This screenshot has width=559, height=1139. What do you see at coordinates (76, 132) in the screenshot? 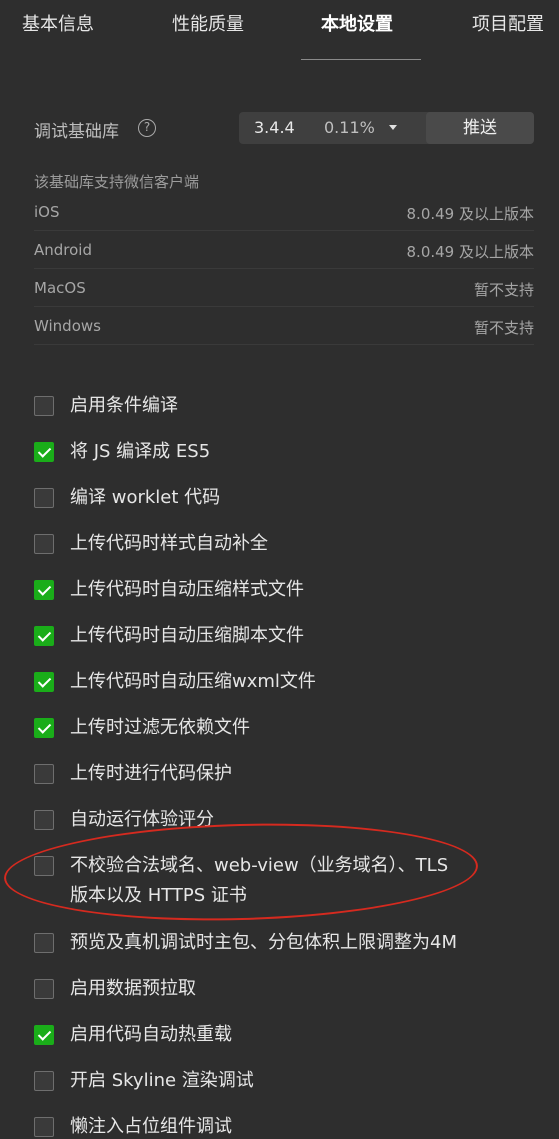
I see `debug-library-label: 调试基础库` at bounding box center [76, 132].